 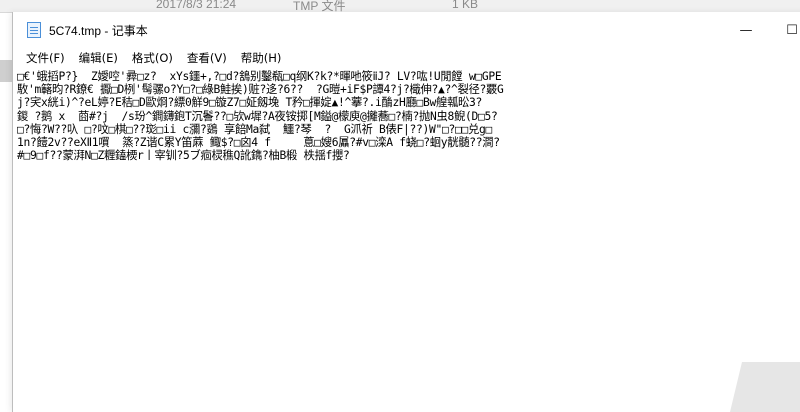 What do you see at coordinates (792, 30) in the screenshot?
I see `maximize-icon: ☐` at bounding box center [792, 30].